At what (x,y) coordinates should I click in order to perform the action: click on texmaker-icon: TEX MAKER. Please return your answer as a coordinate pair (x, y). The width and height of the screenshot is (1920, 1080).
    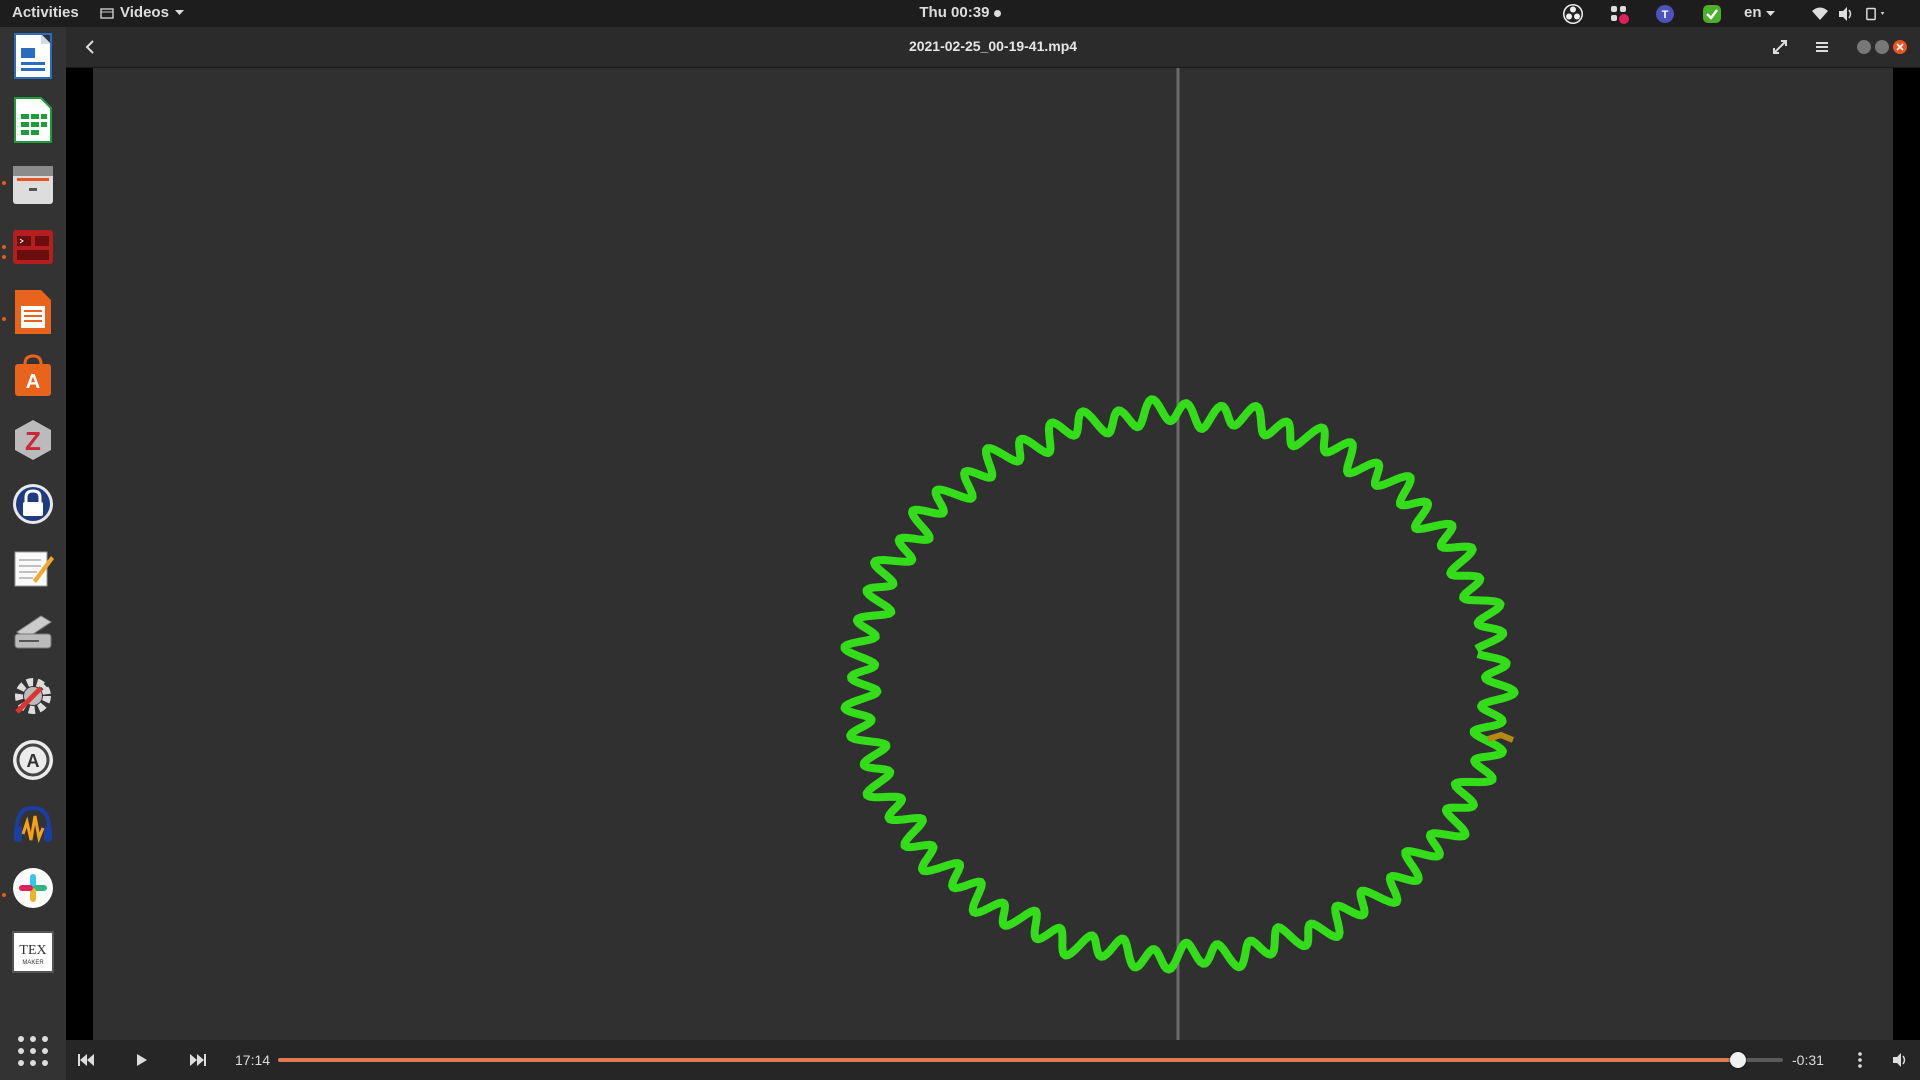
    Looking at the image, I should click on (33, 952).